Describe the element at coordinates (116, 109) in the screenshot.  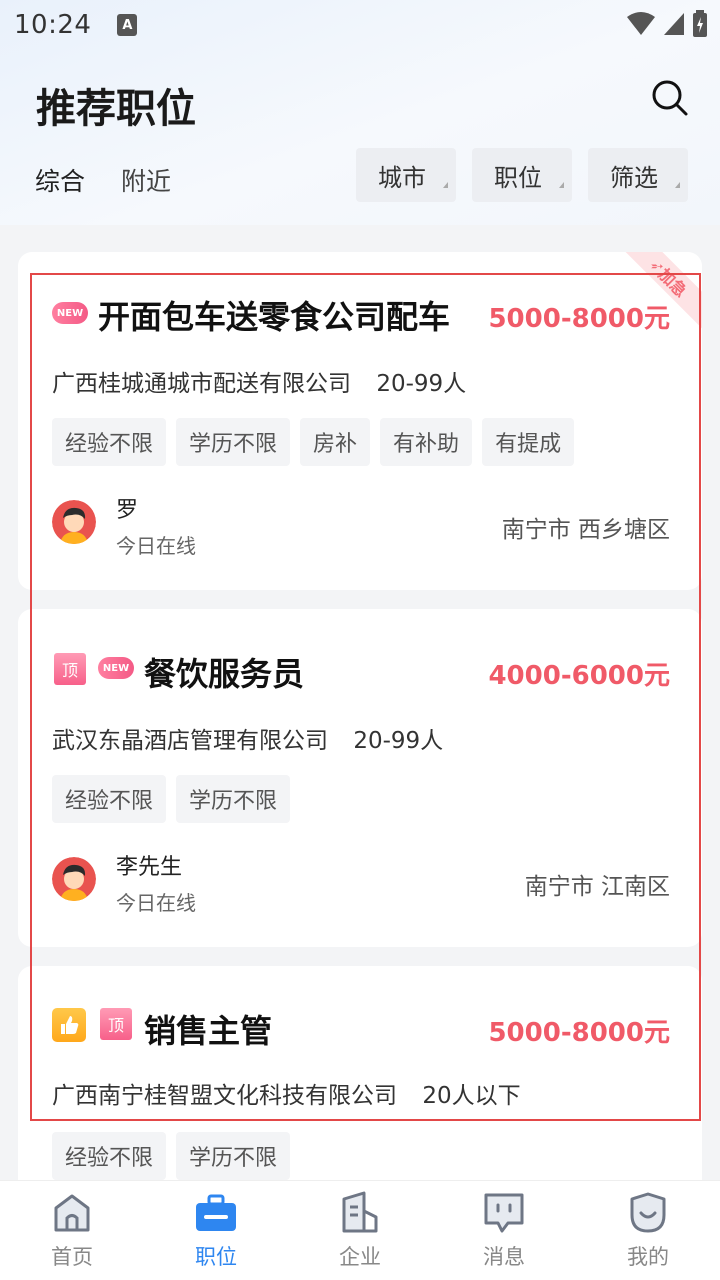
I see `page-title: 推荐职位` at that location.